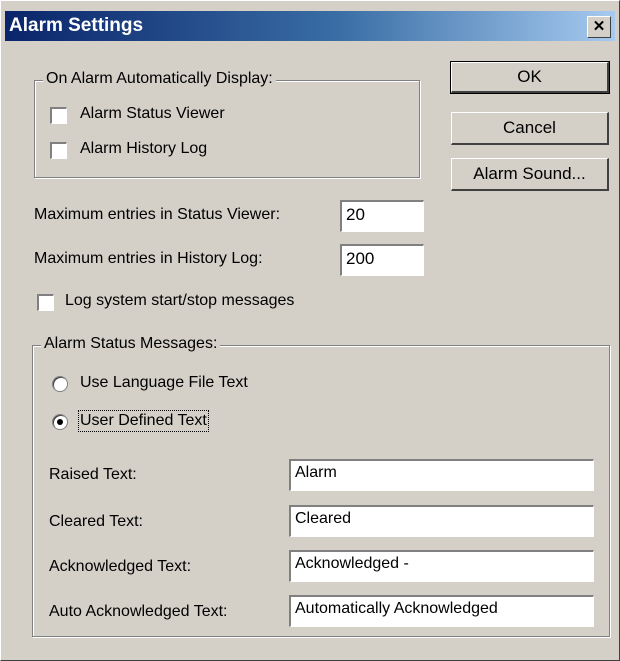 The height and width of the screenshot is (661, 620). I want to click on use-language-file-radio, so click(60, 384).